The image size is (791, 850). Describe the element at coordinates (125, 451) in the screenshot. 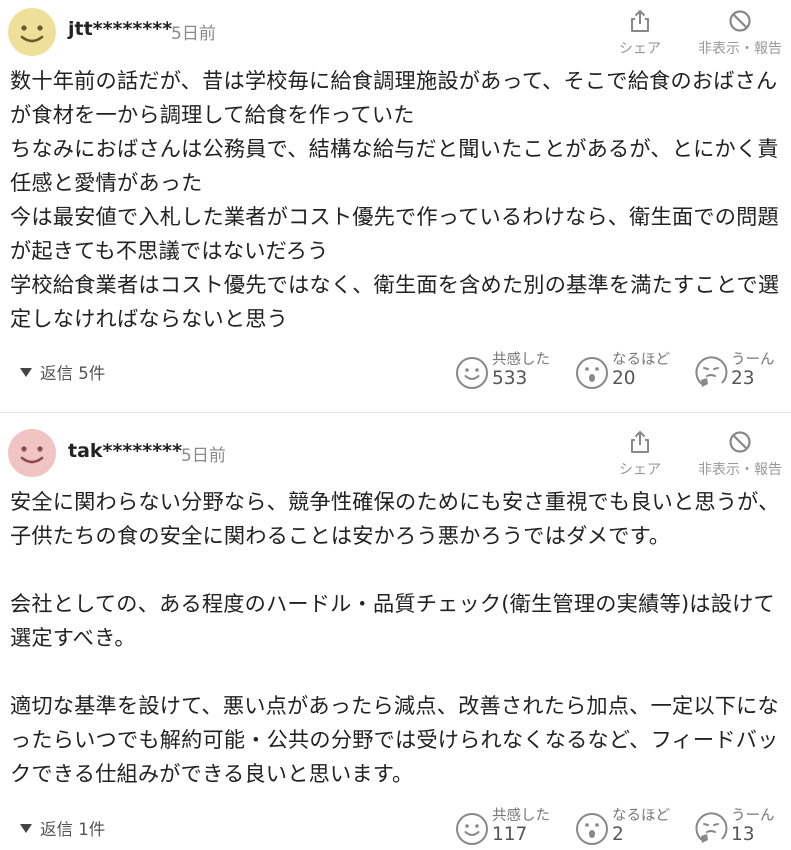

I see `username: tak********` at that location.